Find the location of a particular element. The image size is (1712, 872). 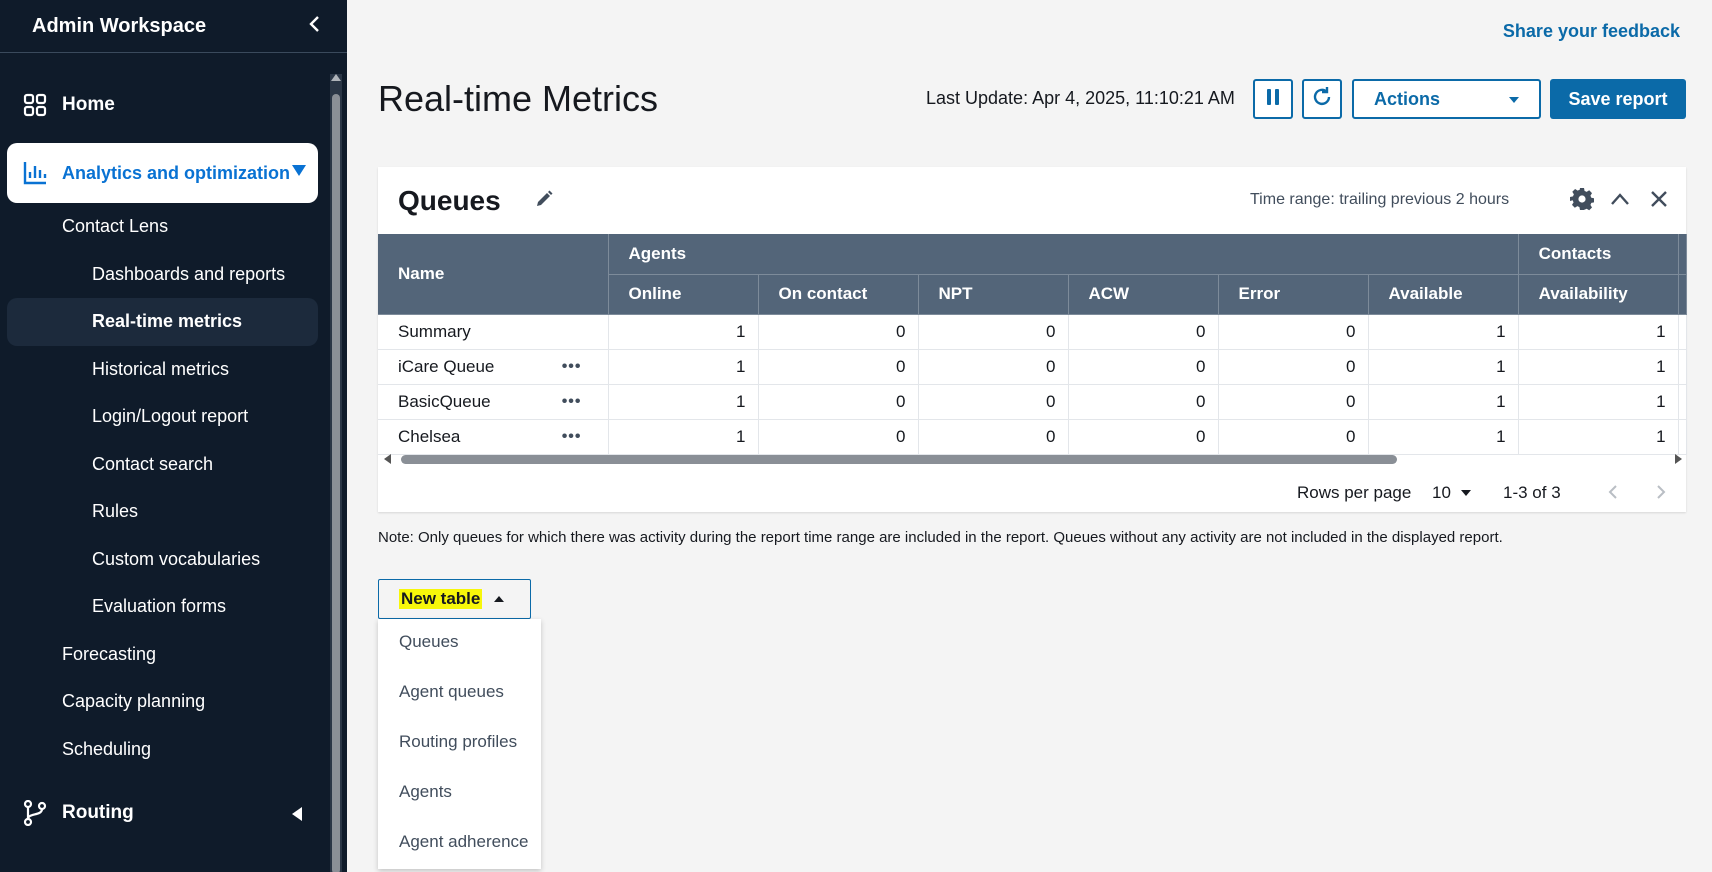

sidebar-item-label: Contact search is located at coordinates (153, 464).